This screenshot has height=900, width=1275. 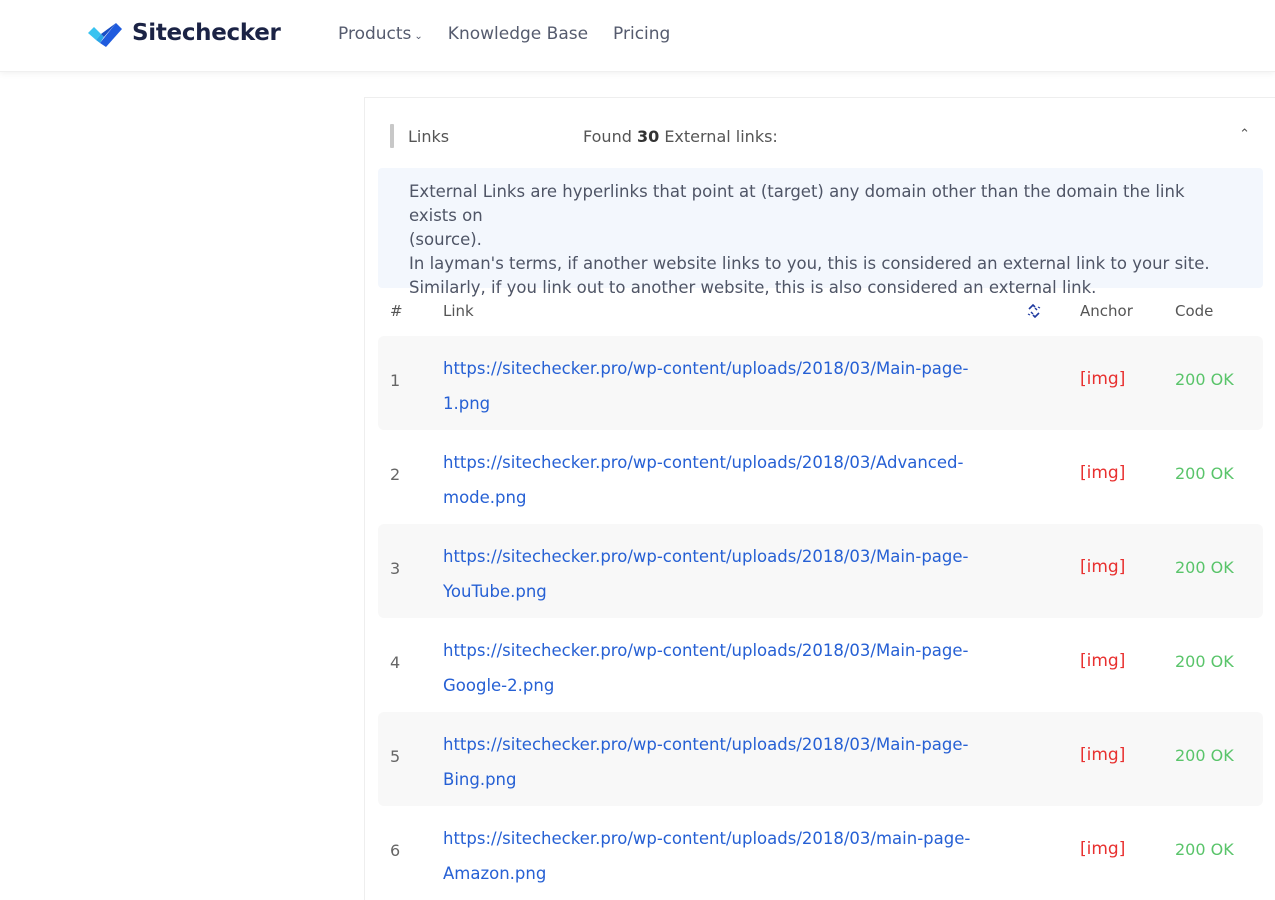 What do you see at coordinates (445, 239) in the screenshot?
I see `description-line: (source).` at bounding box center [445, 239].